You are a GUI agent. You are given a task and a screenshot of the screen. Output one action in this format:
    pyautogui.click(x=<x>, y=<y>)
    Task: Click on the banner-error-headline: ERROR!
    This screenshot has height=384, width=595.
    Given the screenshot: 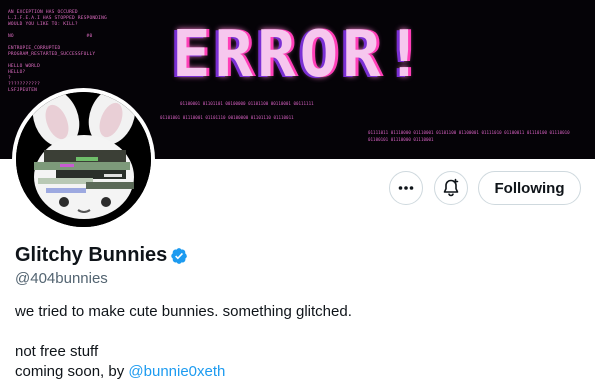 What is the action you would take?
    pyautogui.click(x=300, y=55)
    